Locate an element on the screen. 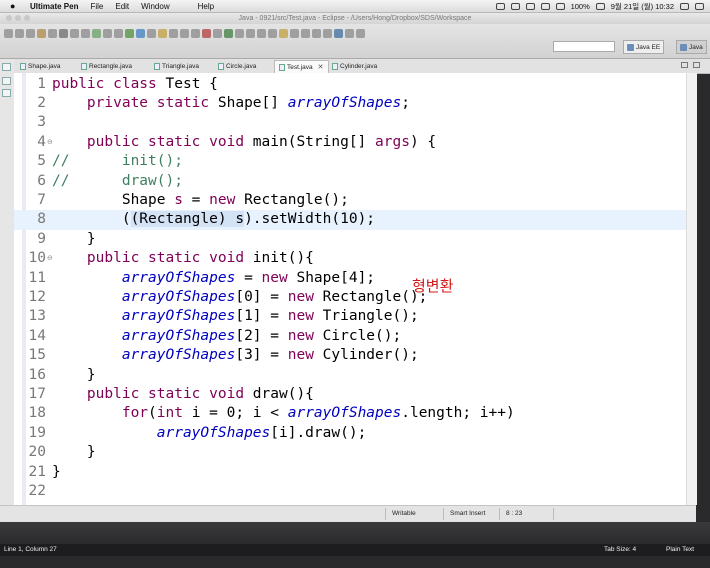 This screenshot has width=710, height=568. clock: 9월 21일 (월) 10:32 is located at coordinates (642, 6).